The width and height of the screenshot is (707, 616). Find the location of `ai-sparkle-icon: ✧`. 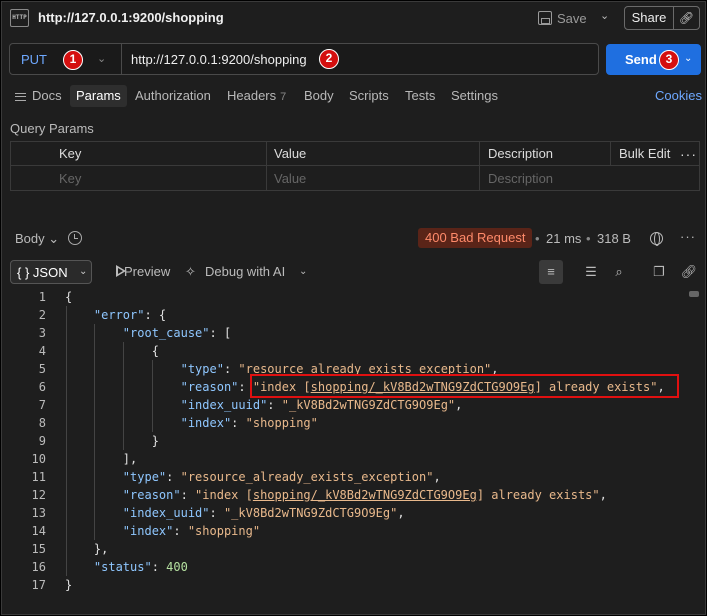

ai-sparkle-icon: ✧ is located at coordinates (190, 271).